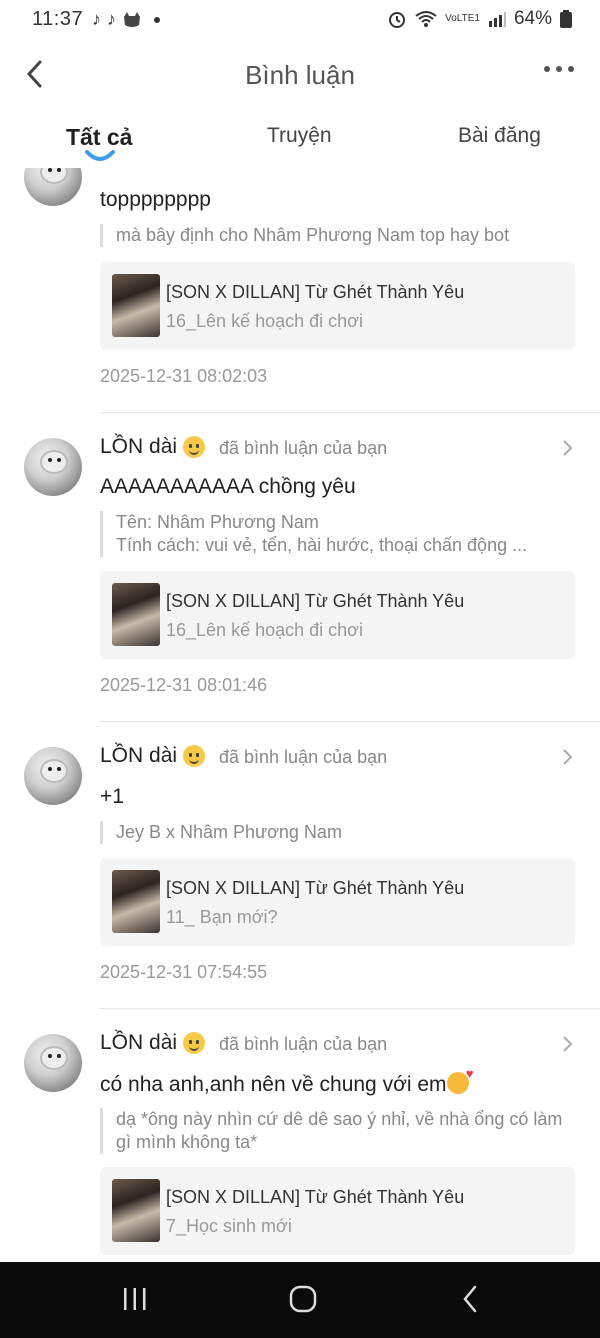 Image resolution: width=600 pixels, height=1338 pixels. What do you see at coordinates (462, 18) in the screenshot?
I see `network-label: VoLTE1` at bounding box center [462, 18].